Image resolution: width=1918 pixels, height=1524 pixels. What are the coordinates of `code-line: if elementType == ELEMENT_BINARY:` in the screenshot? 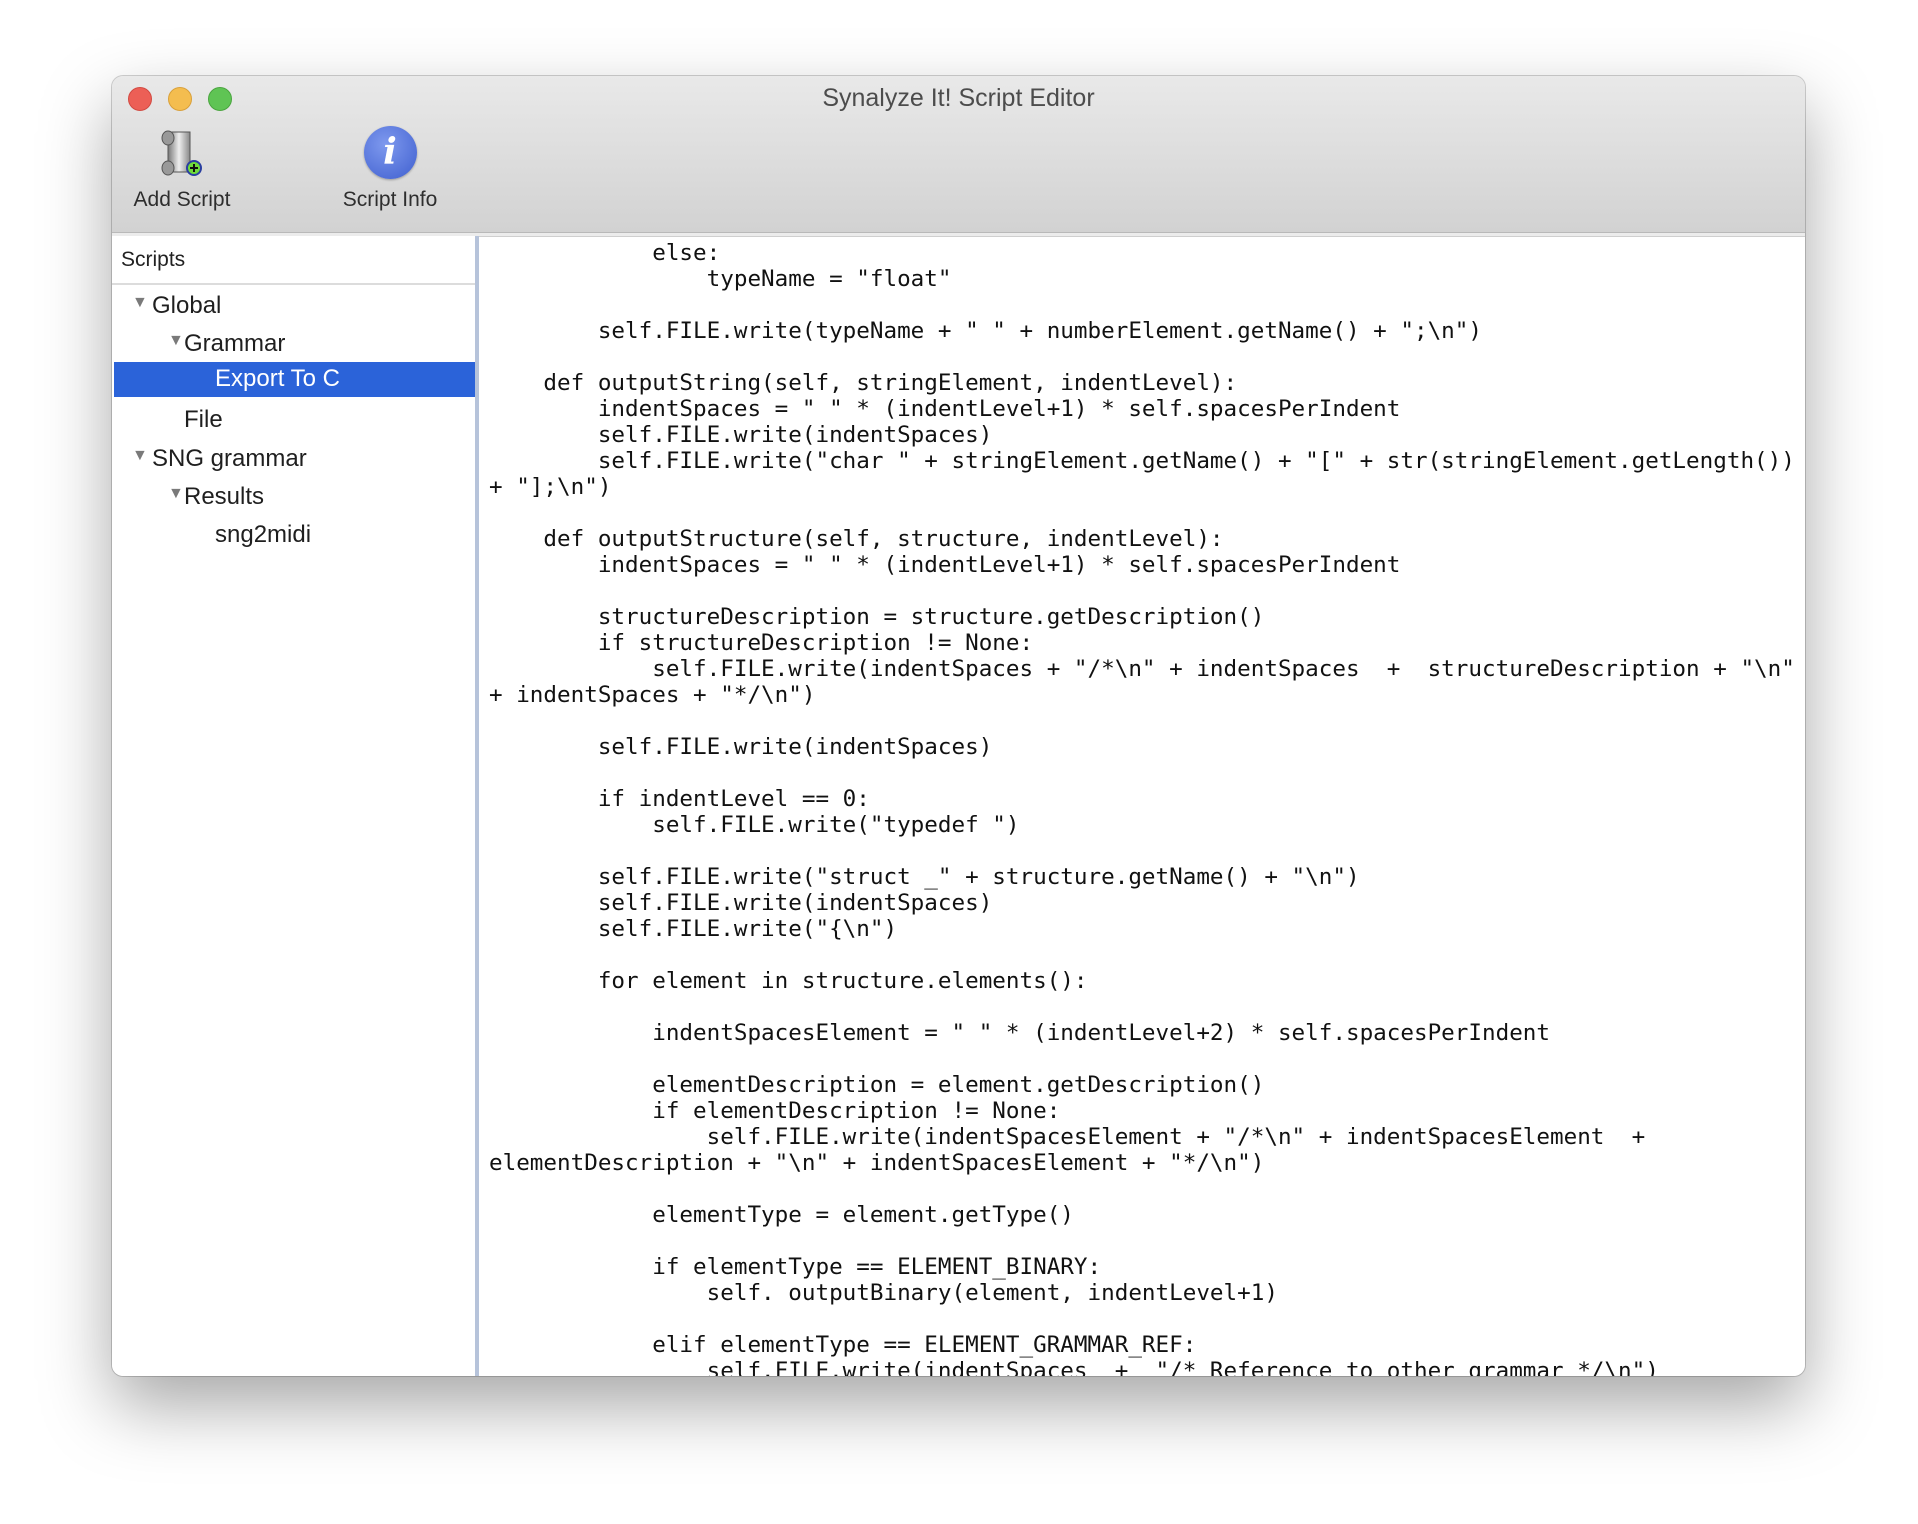 It's located at (795, 1267).